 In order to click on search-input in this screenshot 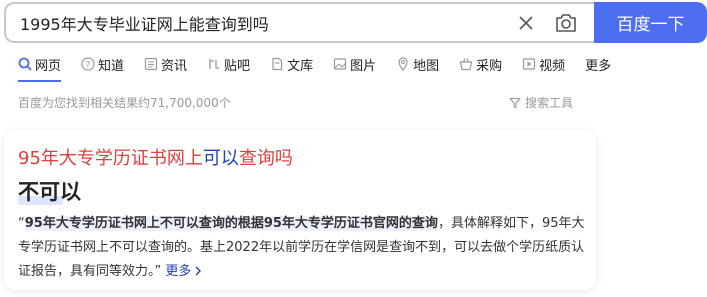, I will do `click(263, 22)`.